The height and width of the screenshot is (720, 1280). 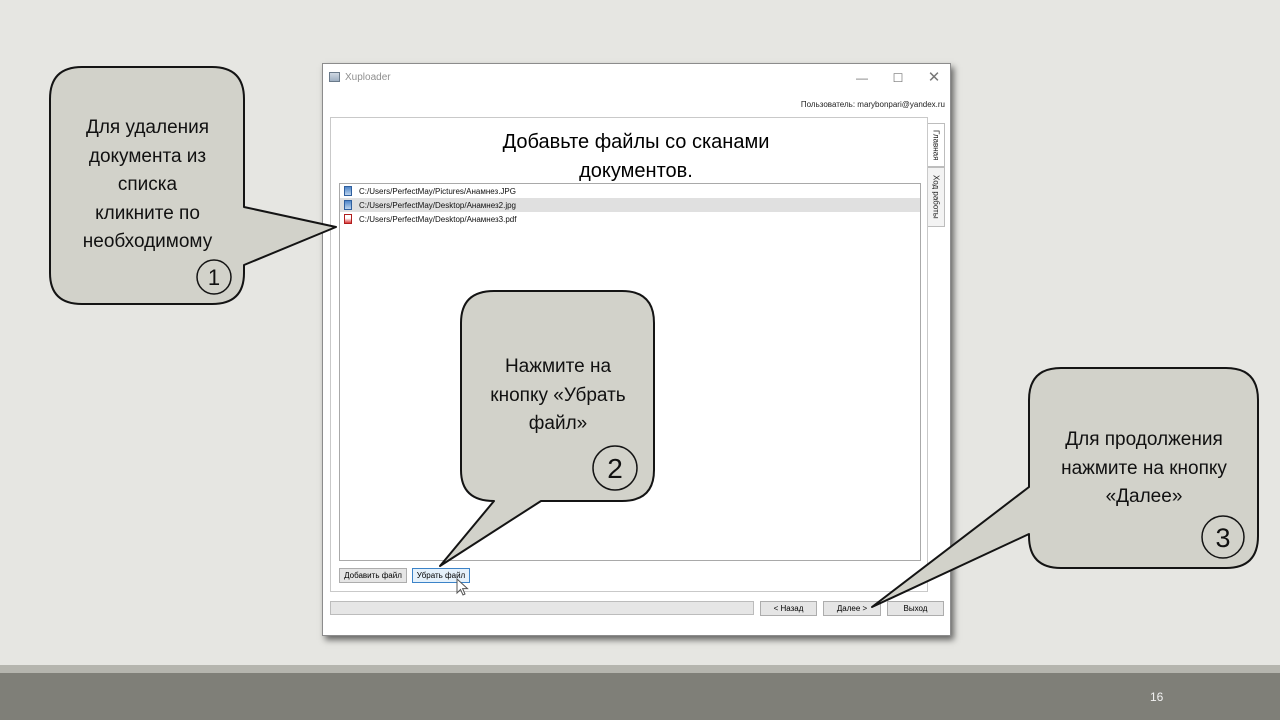 What do you see at coordinates (147, 241) in the screenshot?
I see `callout-line: необходимому` at bounding box center [147, 241].